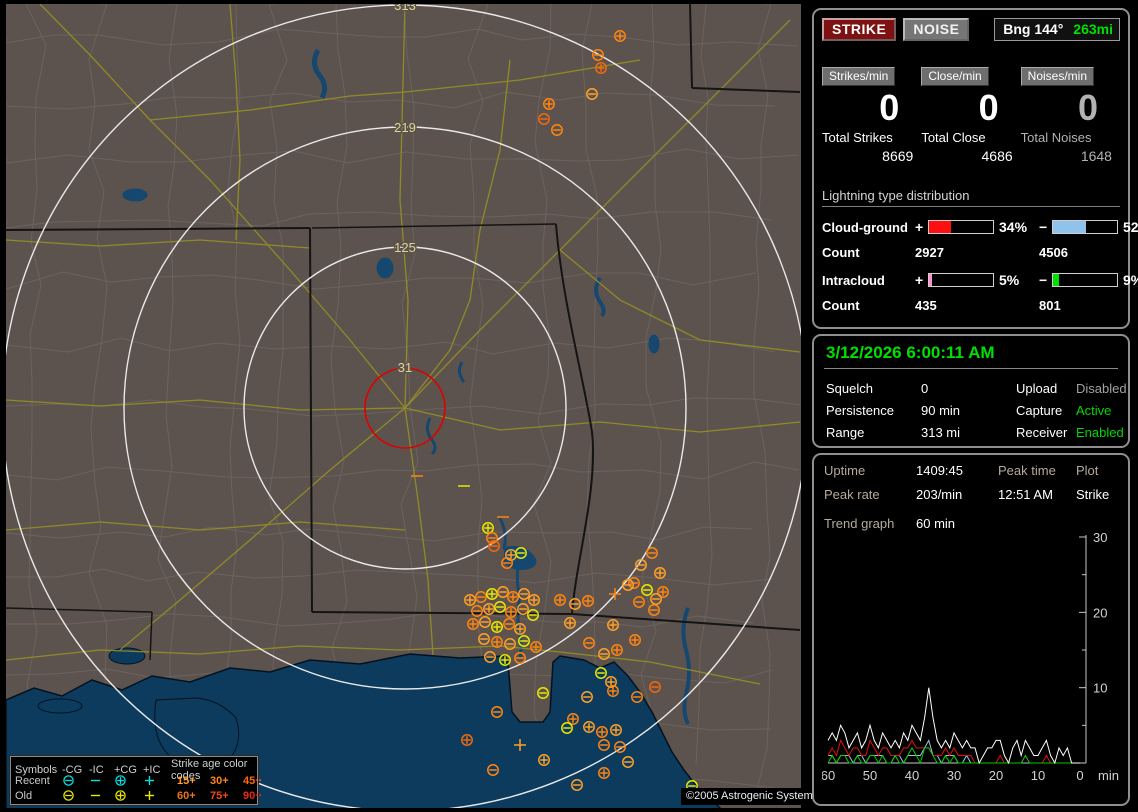 The height and width of the screenshot is (812, 1138). I want to click on squelch-value: 0, so click(925, 388).